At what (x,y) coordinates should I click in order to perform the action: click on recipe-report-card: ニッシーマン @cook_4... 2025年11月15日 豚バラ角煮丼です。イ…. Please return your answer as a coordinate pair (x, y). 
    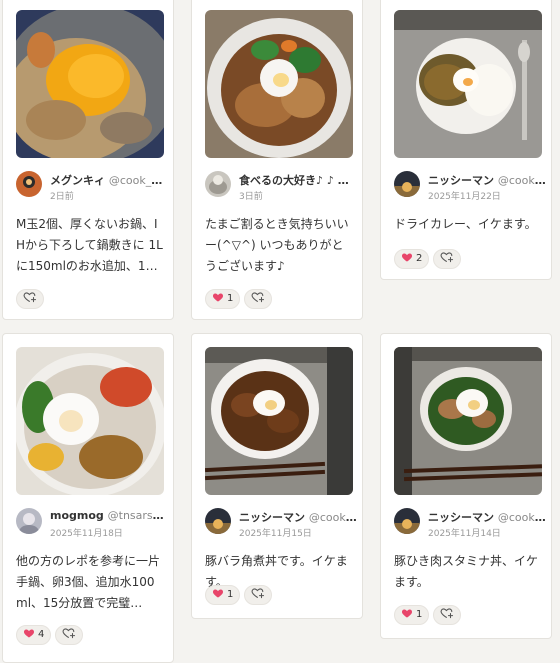
    Looking at the image, I should click on (277, 476).